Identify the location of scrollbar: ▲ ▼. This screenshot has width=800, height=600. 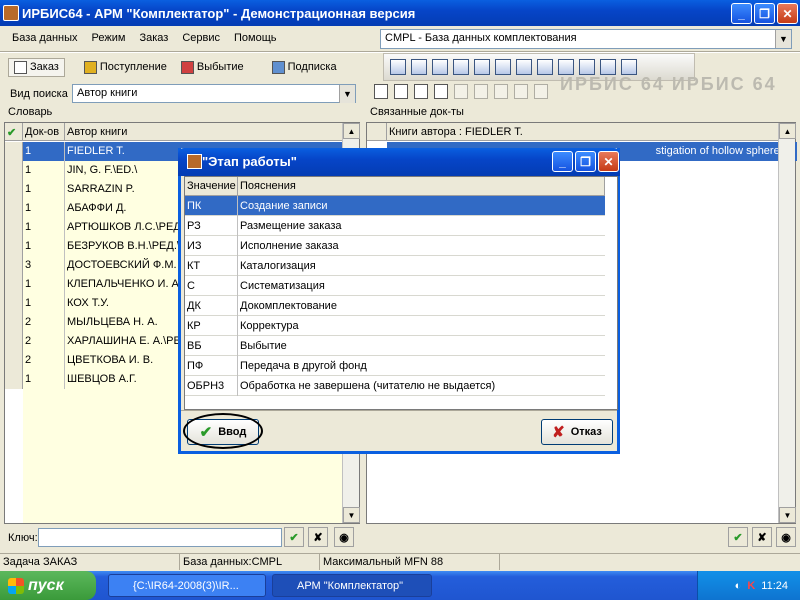
(787, 323).